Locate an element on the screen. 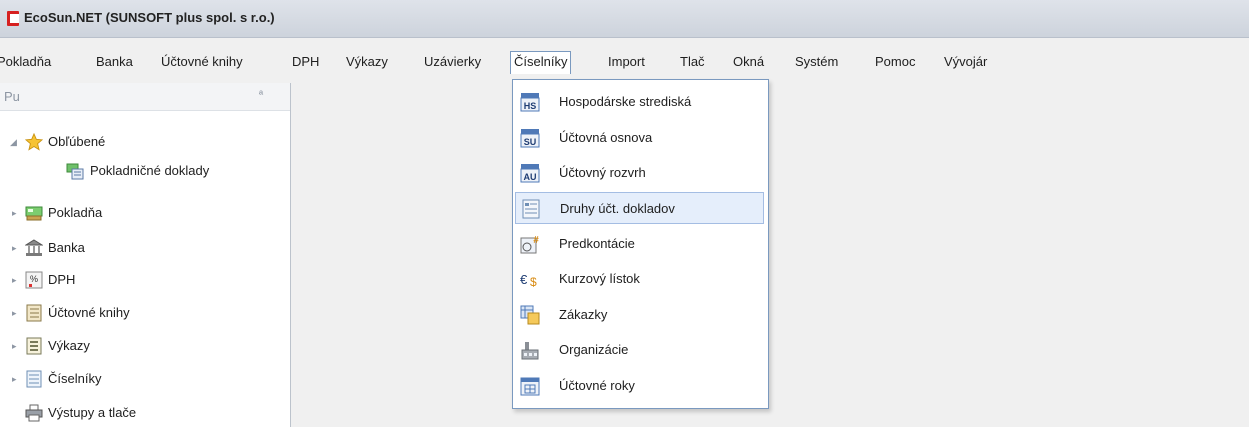 This screenshot has width=1249, height=427. menu-pokladna: Pokladňa is located at coordinates (27, 62).